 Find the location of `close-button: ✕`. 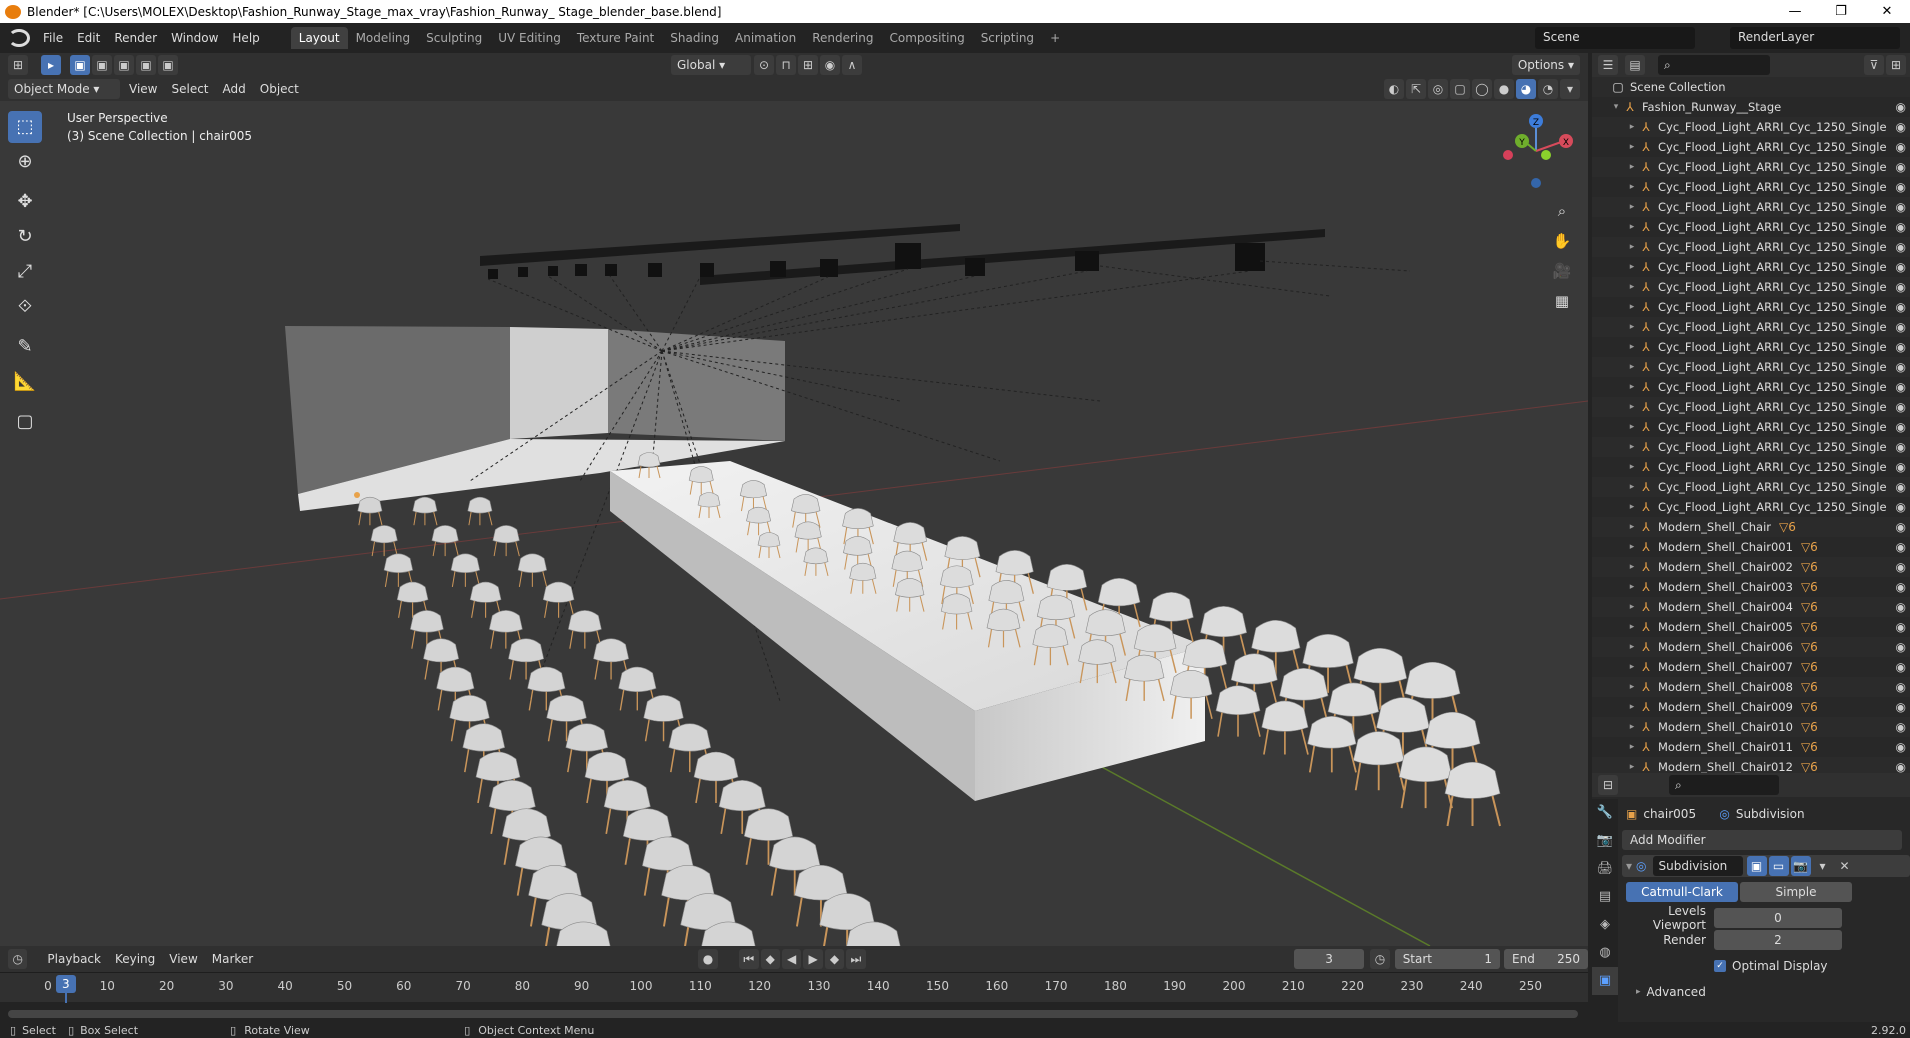

close-button: ✕ is located at coordinates (1887, 11).